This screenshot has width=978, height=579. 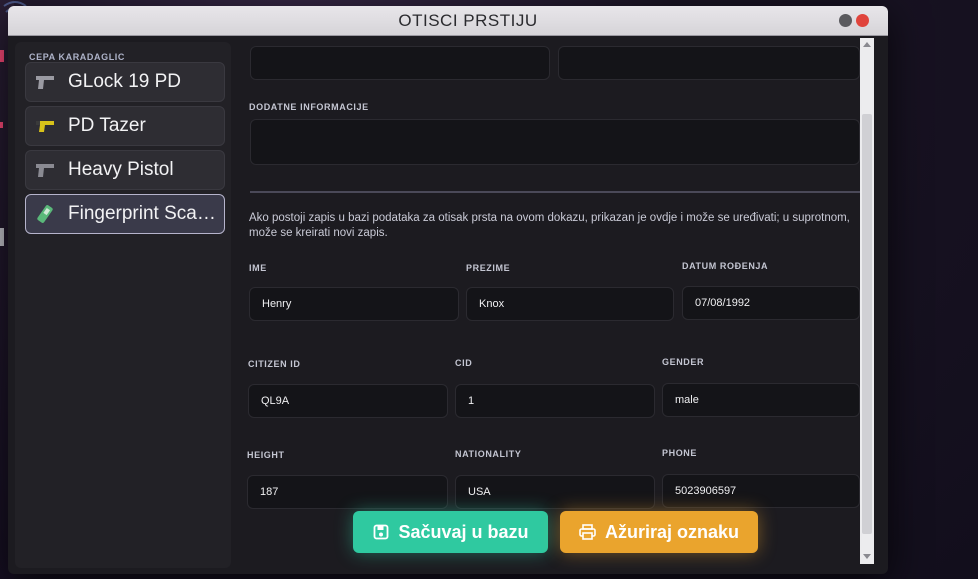 I want to click on save-to-database-button: Sačuvaj u bazu, so click(x=450, y=532).